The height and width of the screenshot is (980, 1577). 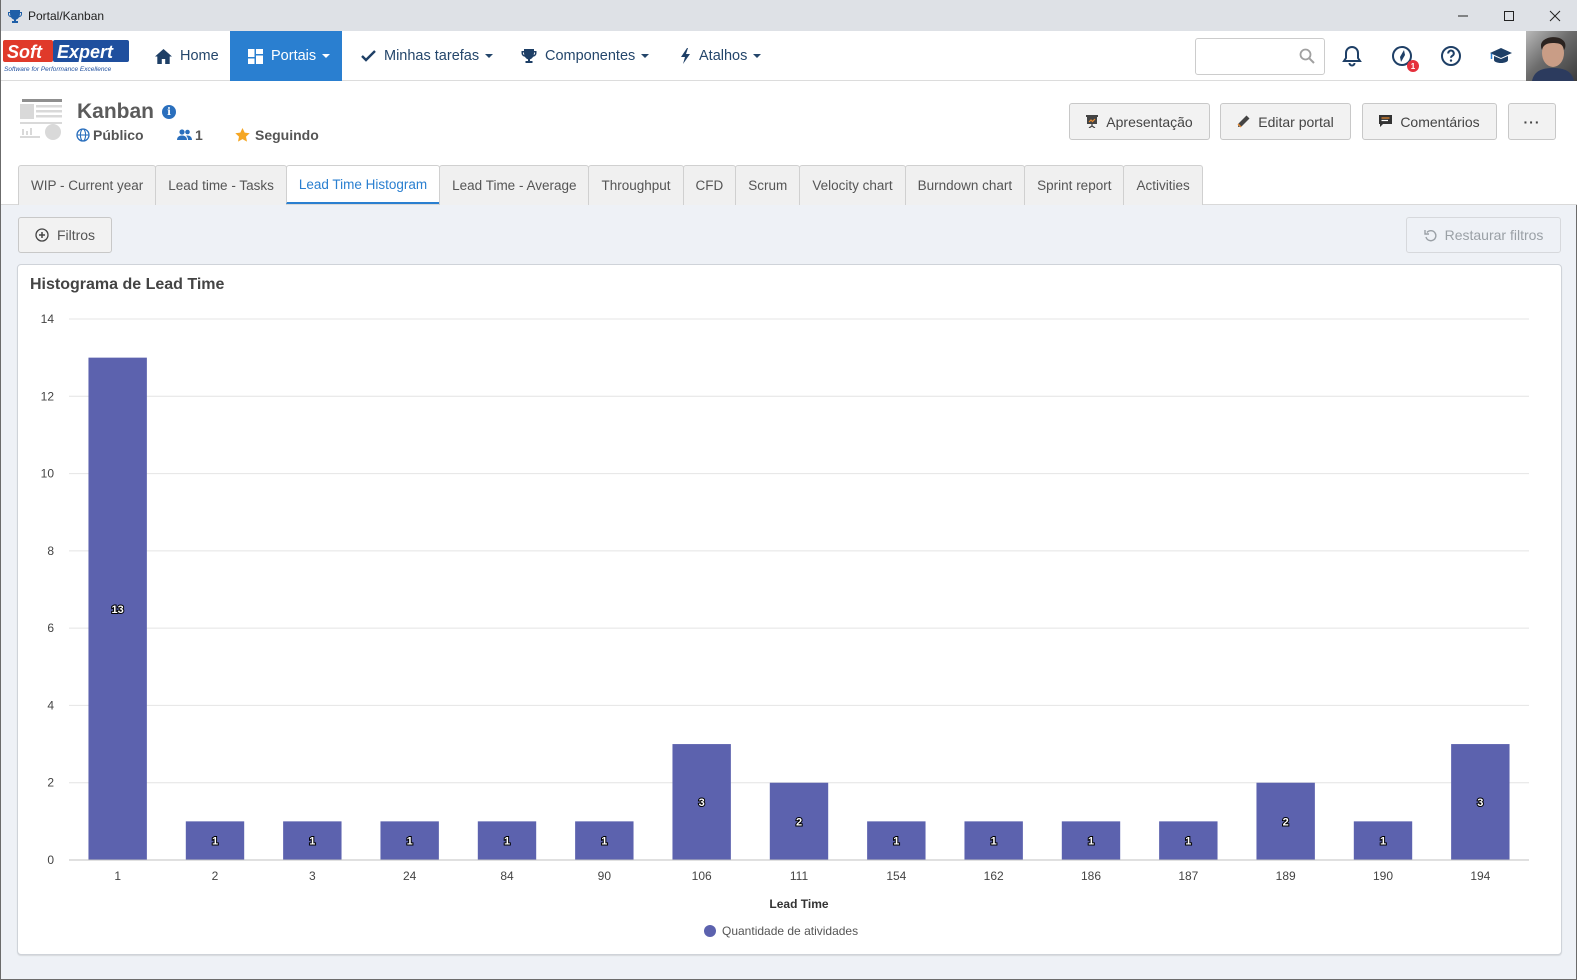 I want to click on x-tick-label: 162, so click(x=994, y=876).